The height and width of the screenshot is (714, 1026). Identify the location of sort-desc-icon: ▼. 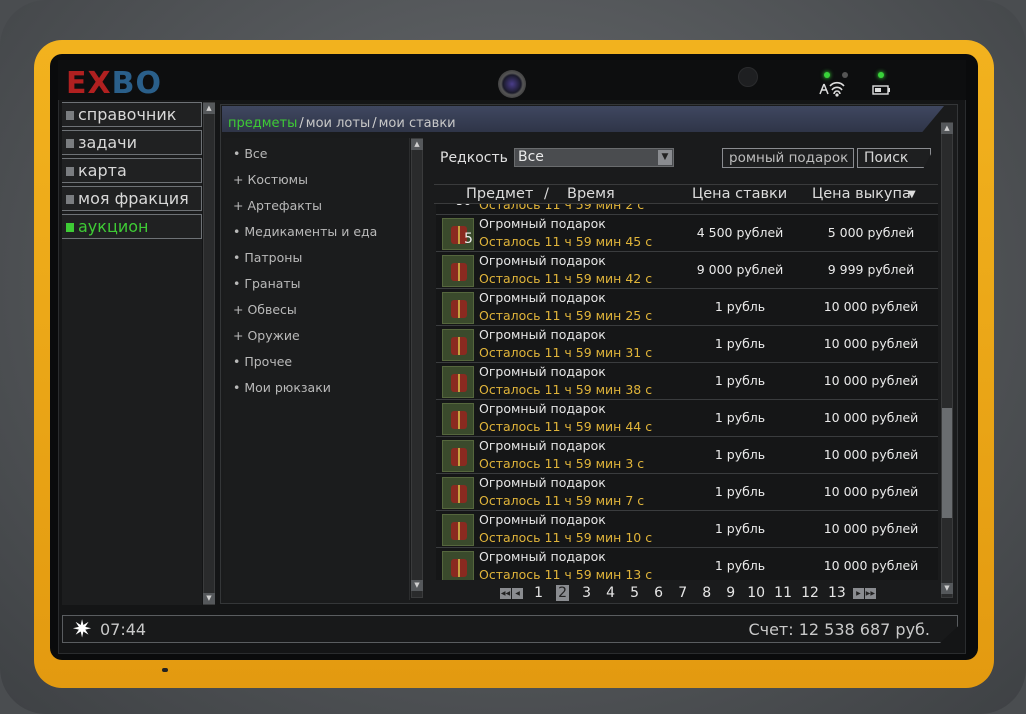
(912, 194).